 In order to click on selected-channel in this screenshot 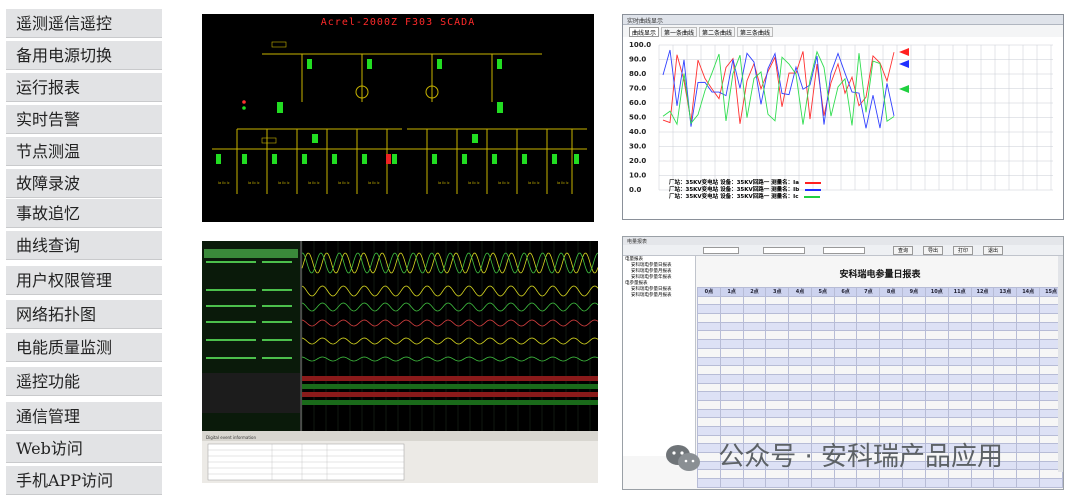, I will do `click(251, 253)`.